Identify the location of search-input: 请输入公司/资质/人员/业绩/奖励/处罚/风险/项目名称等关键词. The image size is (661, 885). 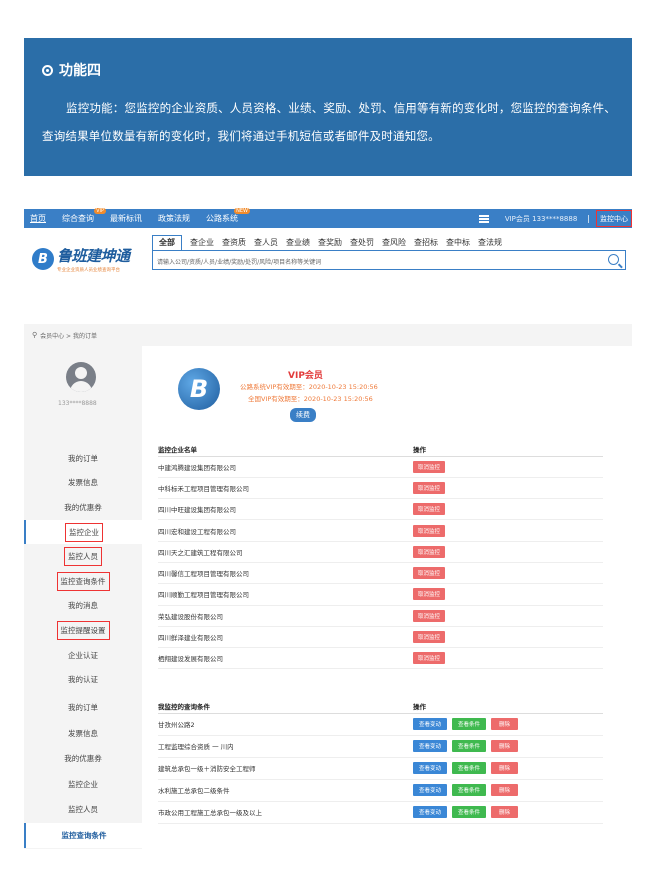
(389, 260).